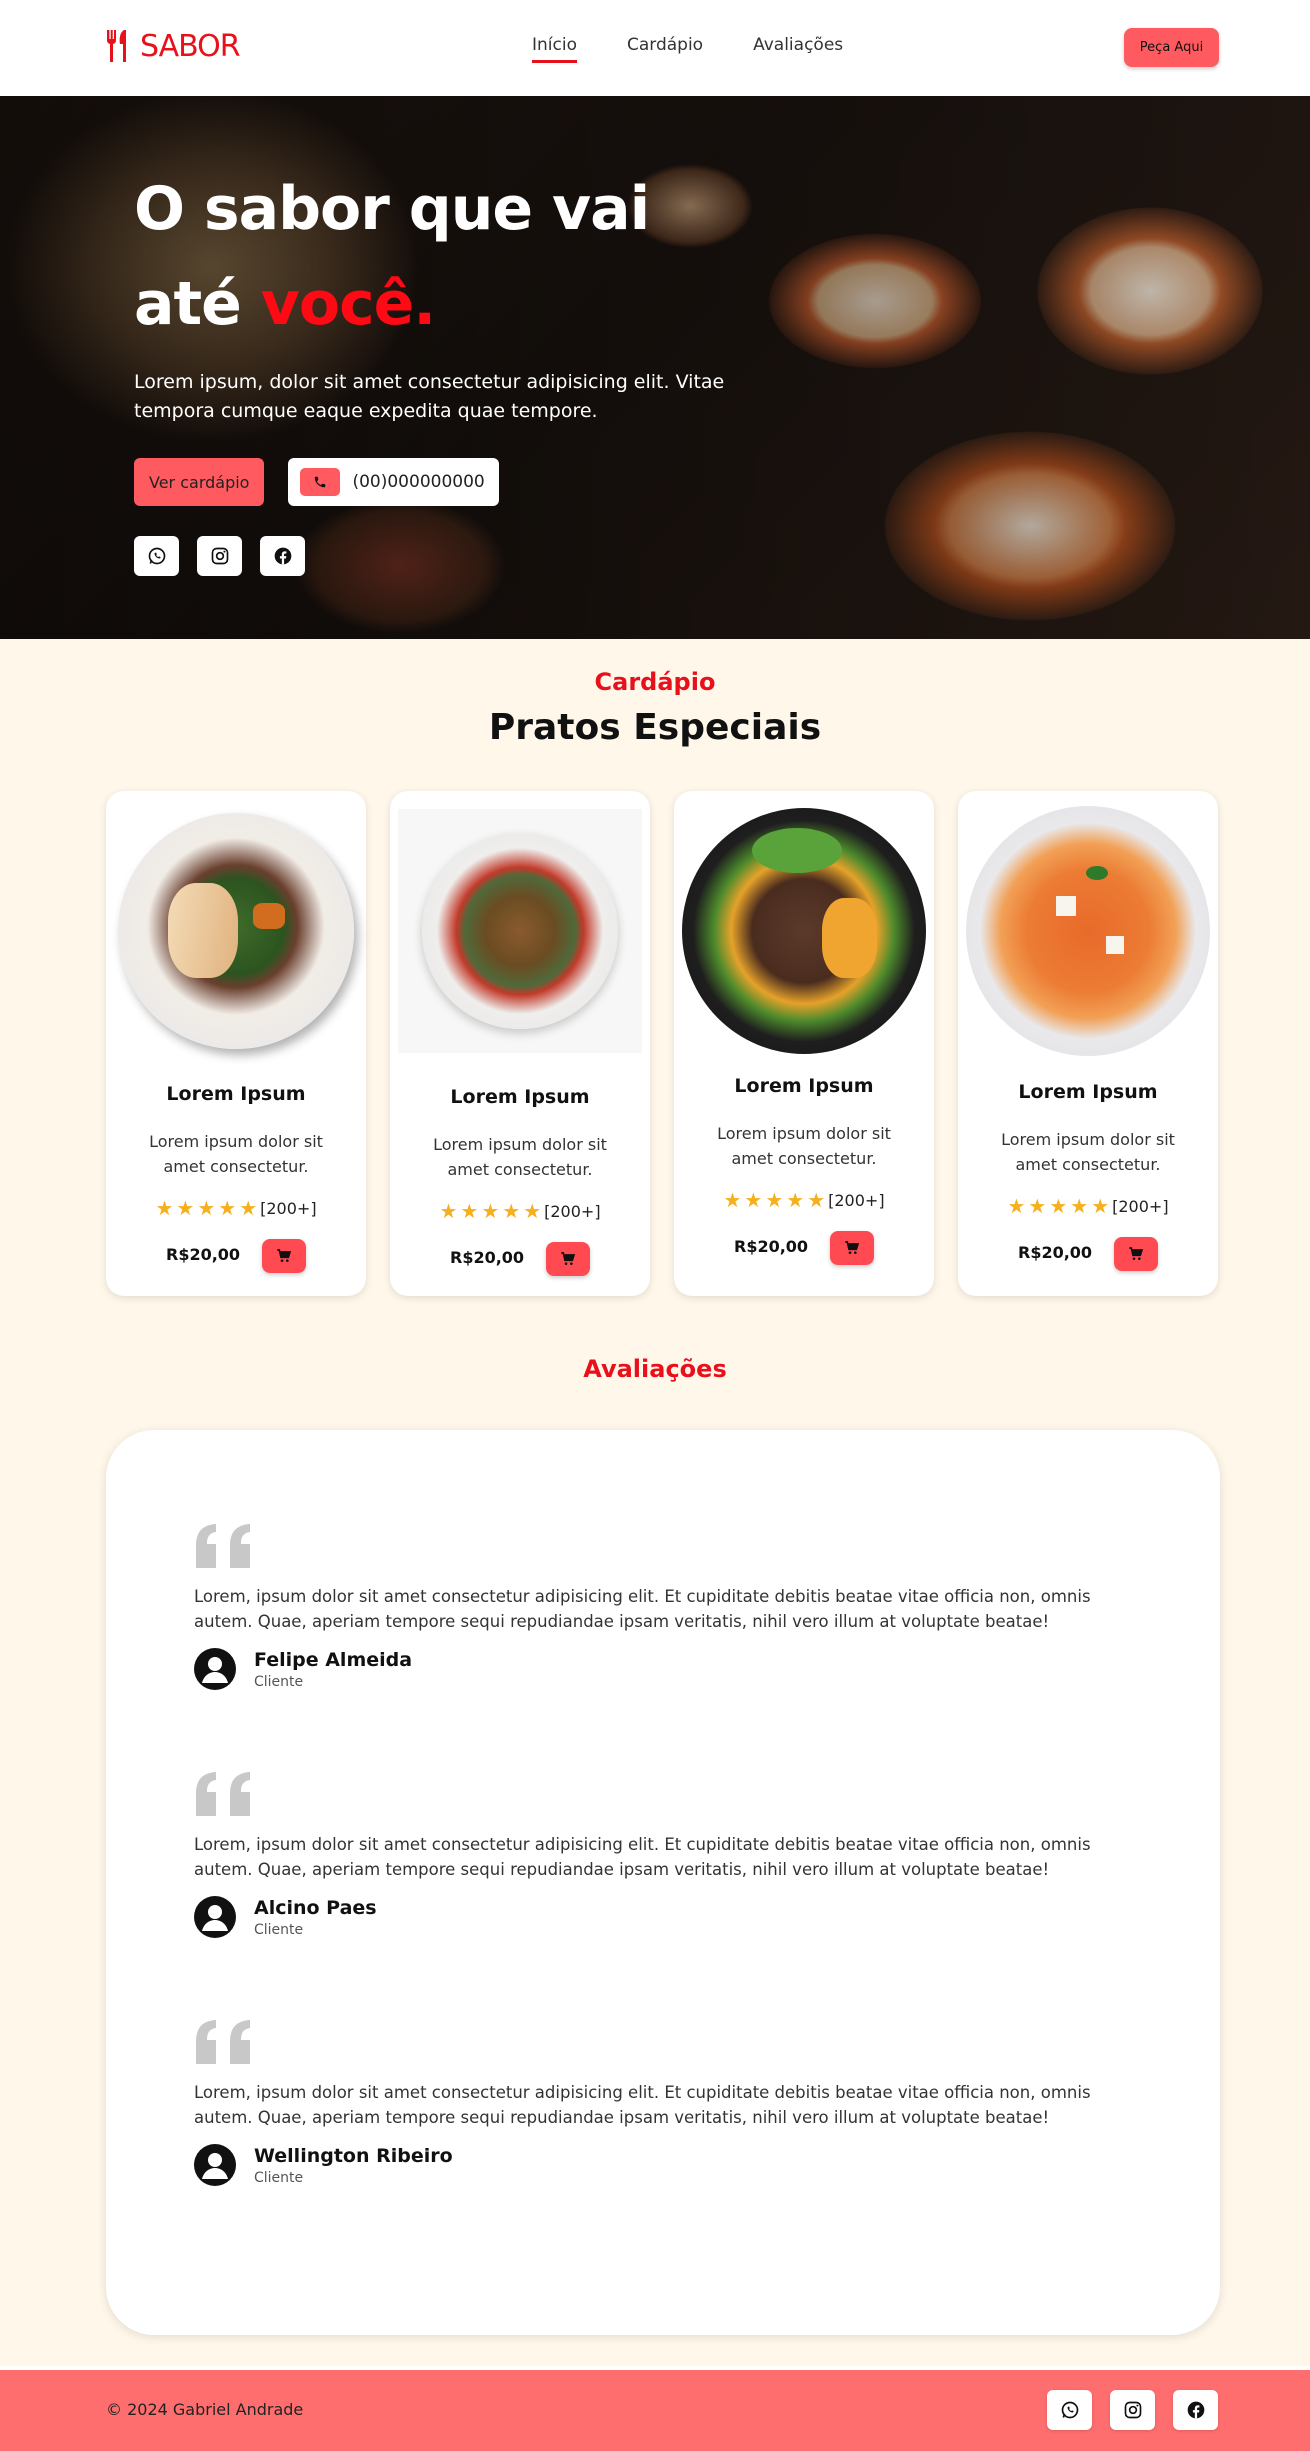 This screenshot has width=1310, height=2451. Describe the element at coordinates (348, 304) in the screenshot. I see `hero-title-accent: você.` at that location.